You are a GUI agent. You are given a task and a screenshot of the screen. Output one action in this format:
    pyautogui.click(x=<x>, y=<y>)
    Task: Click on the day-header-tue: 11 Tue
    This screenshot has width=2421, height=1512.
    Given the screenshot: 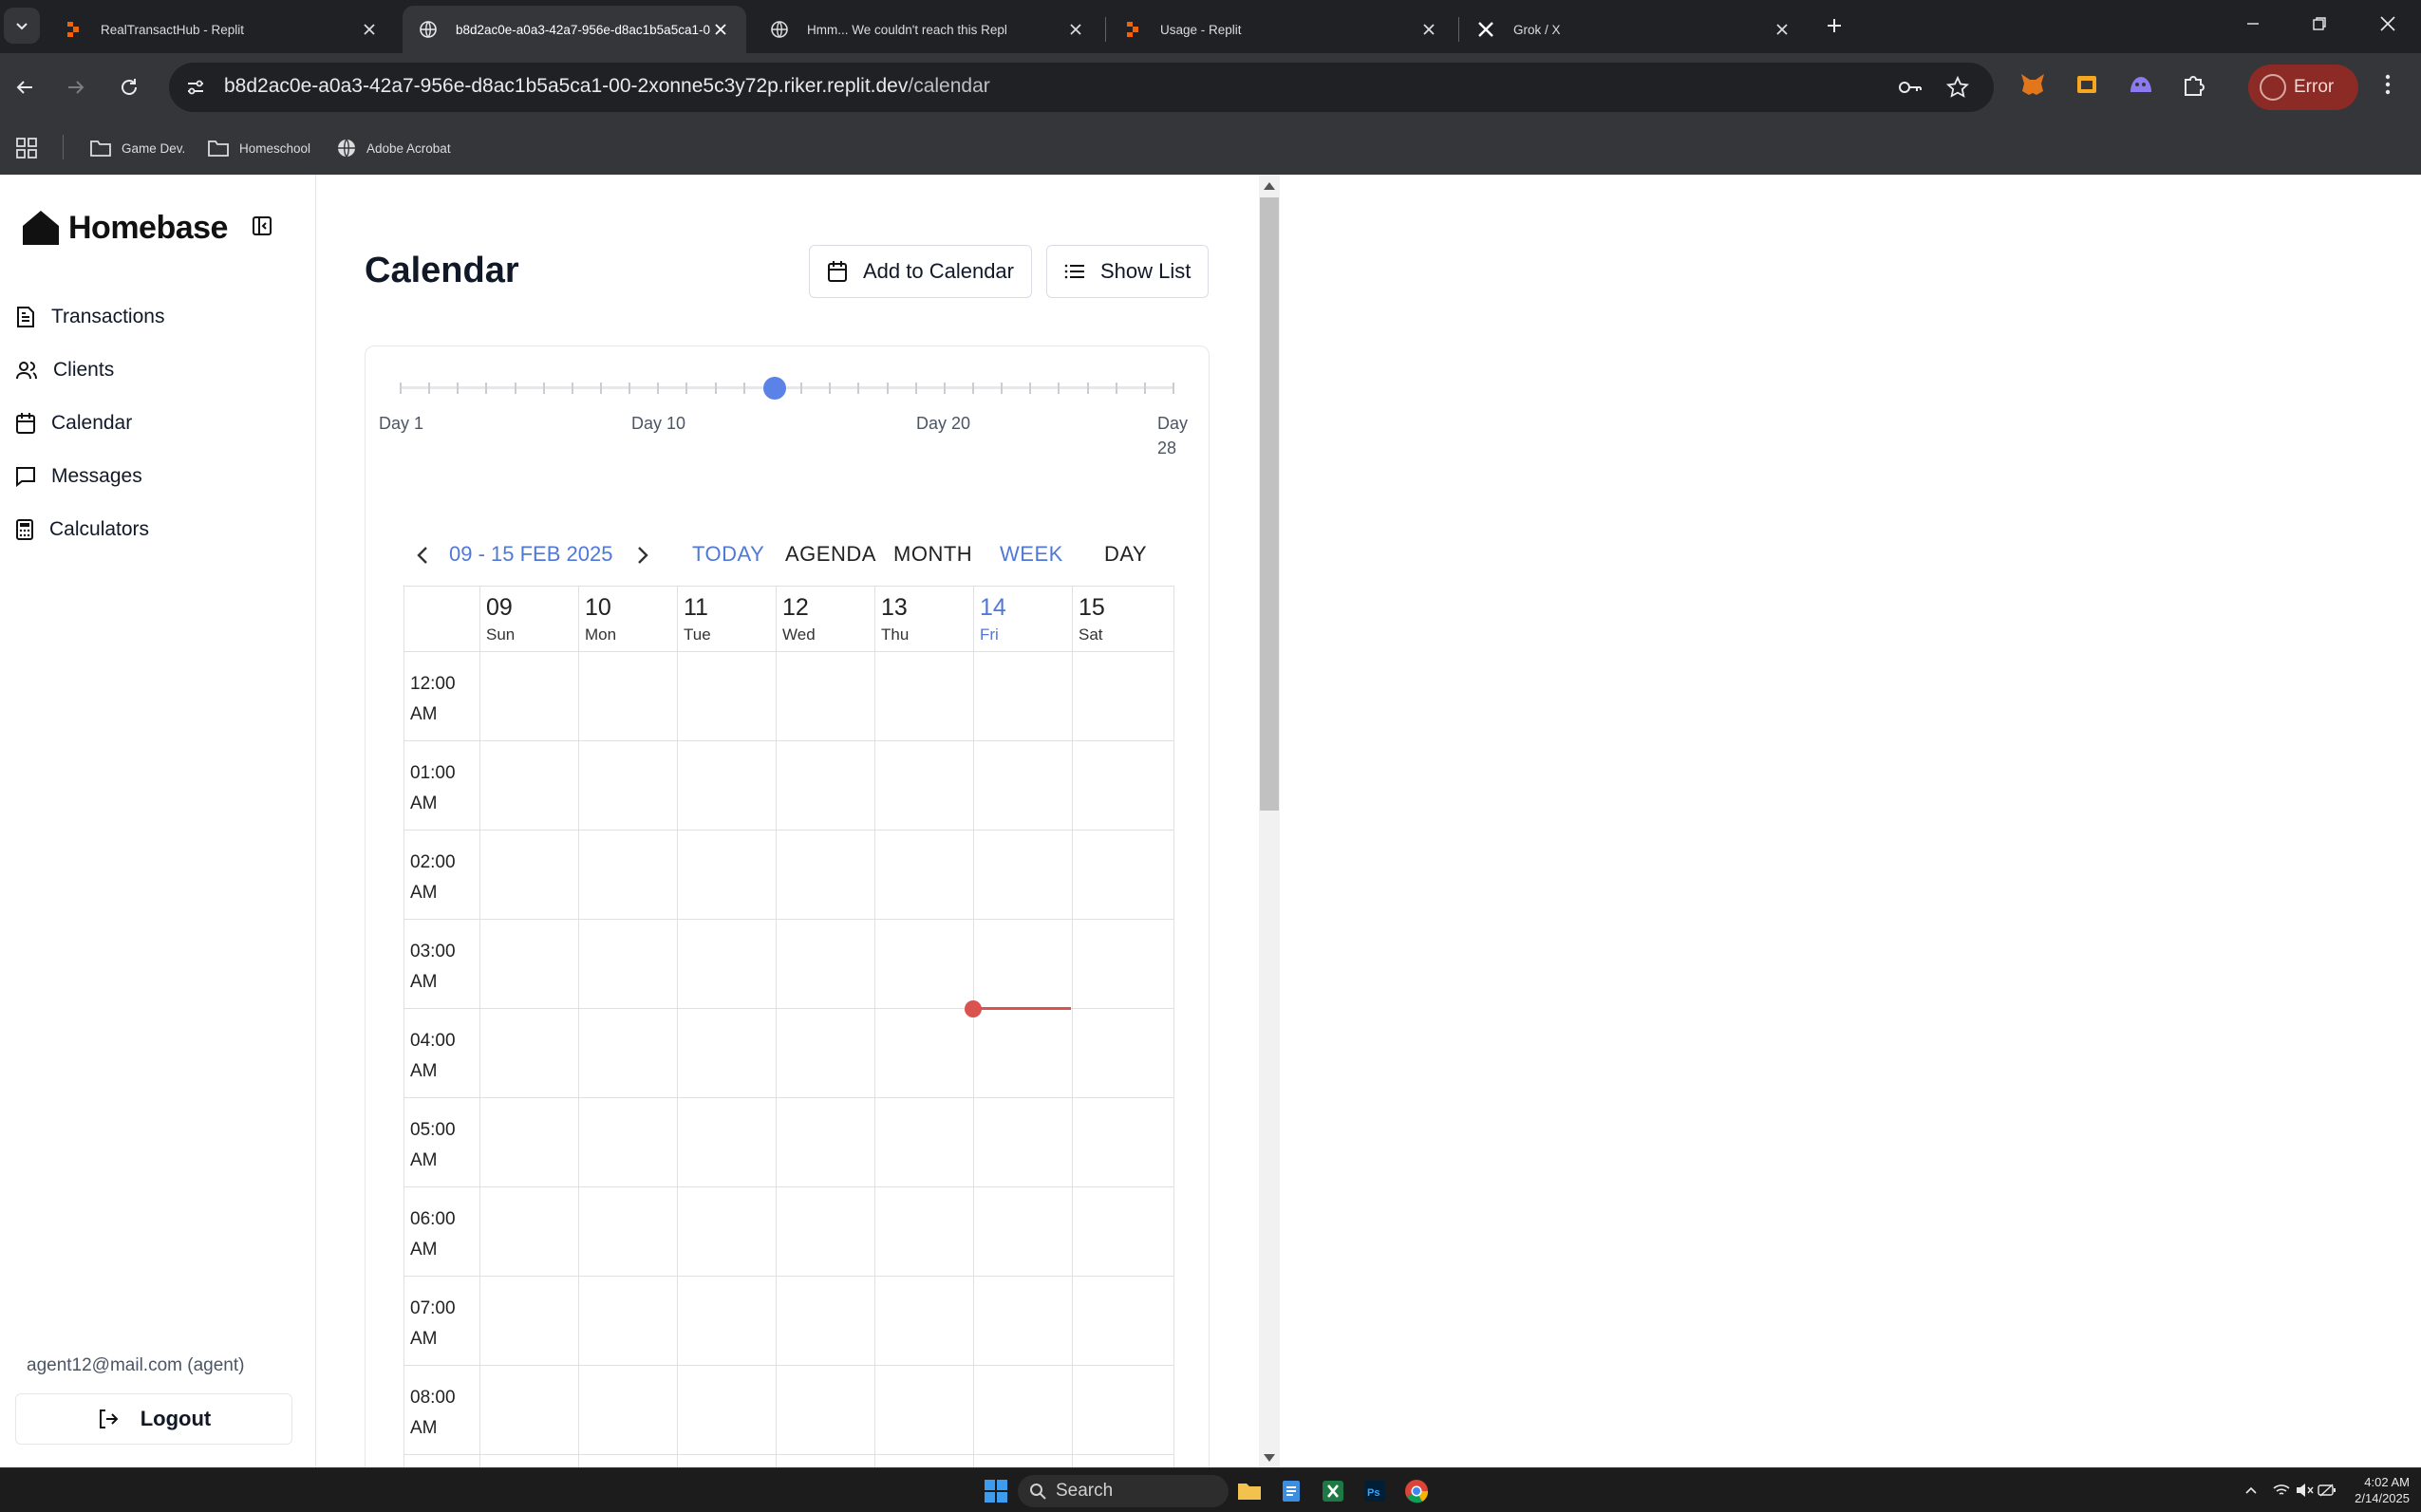 What is the action you would take?
    pyautogui.click(x=726, y=620)
    